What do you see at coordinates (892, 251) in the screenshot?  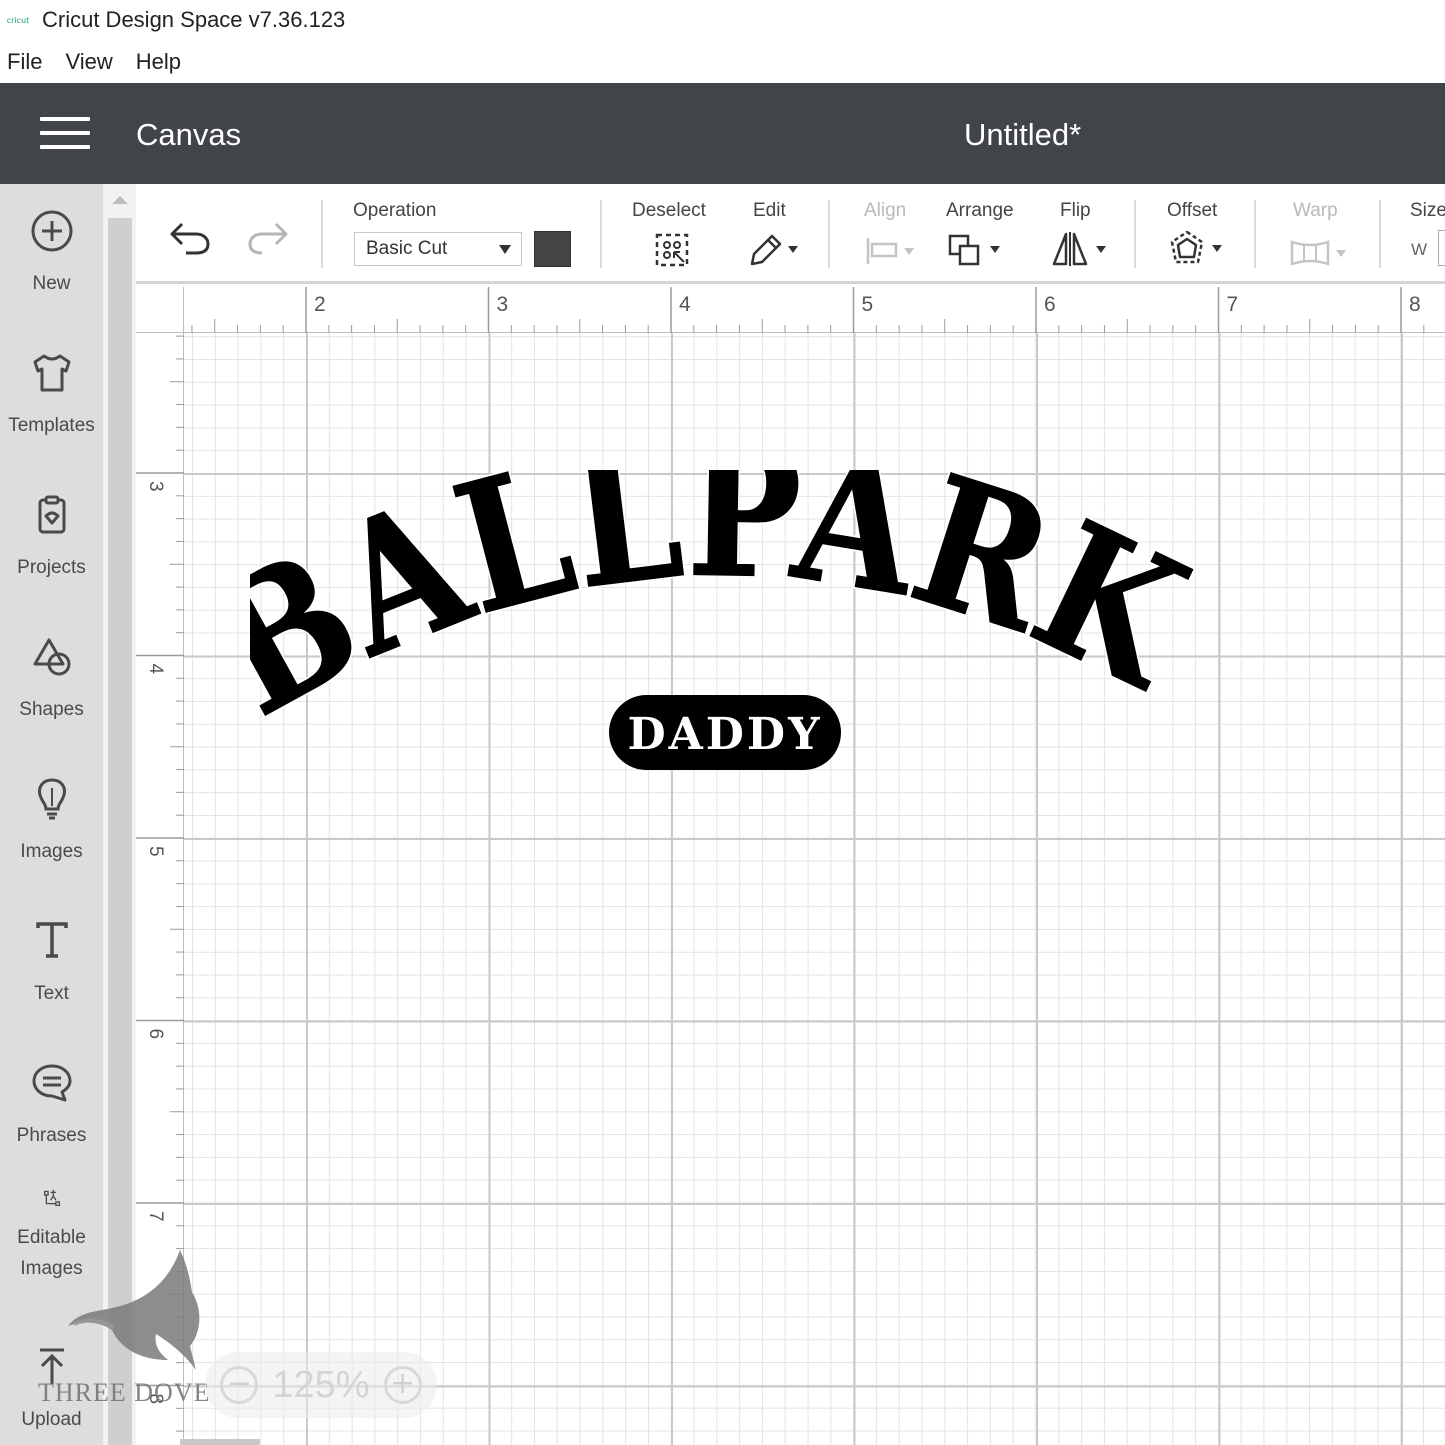 I see `align-icon` at bounding box center [892, 251].